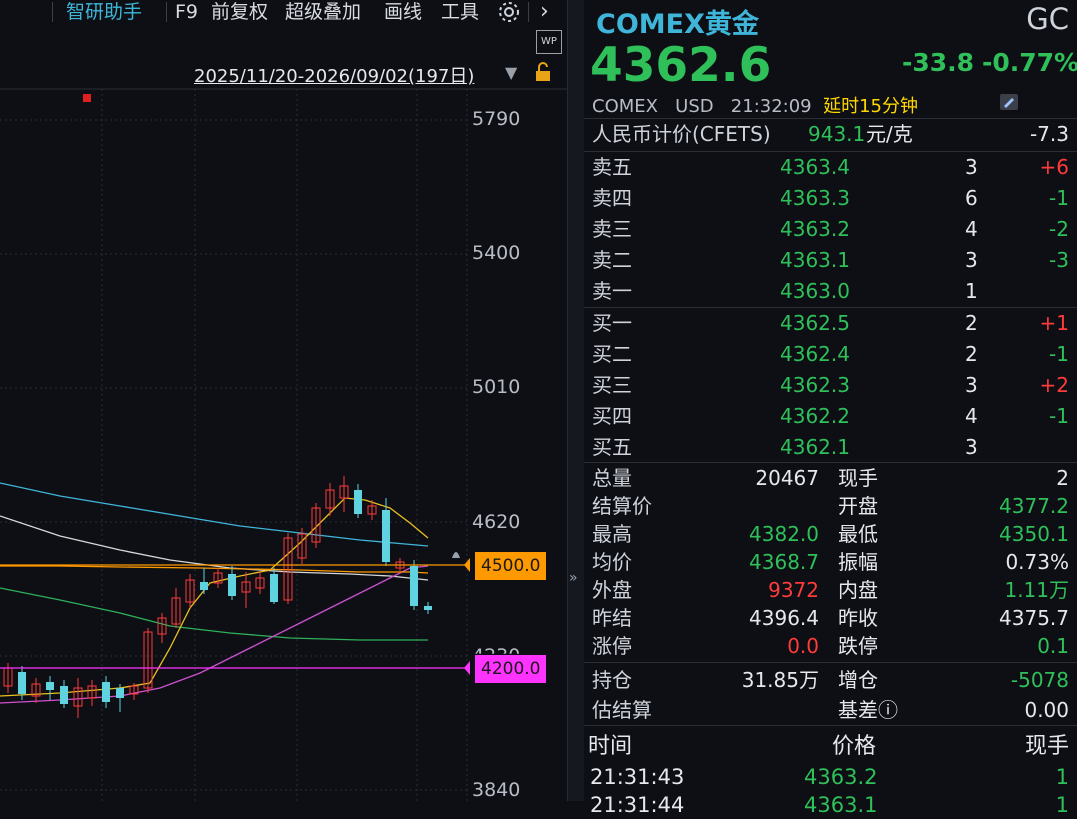 This screenshot has width=1077, height=819. Describe the element at coordinates (938, 62) in the screenshot. I see `price-change: -33.8` at that location.